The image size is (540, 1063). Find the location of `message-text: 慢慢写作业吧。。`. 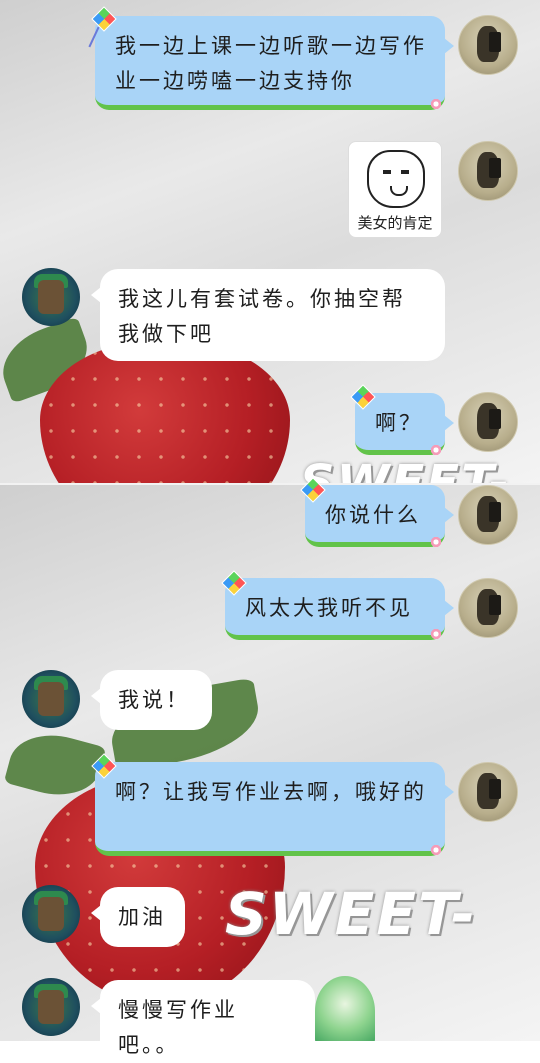

message-text: 慢慢写作业吧。。 is located at coordinates (178, 1027).